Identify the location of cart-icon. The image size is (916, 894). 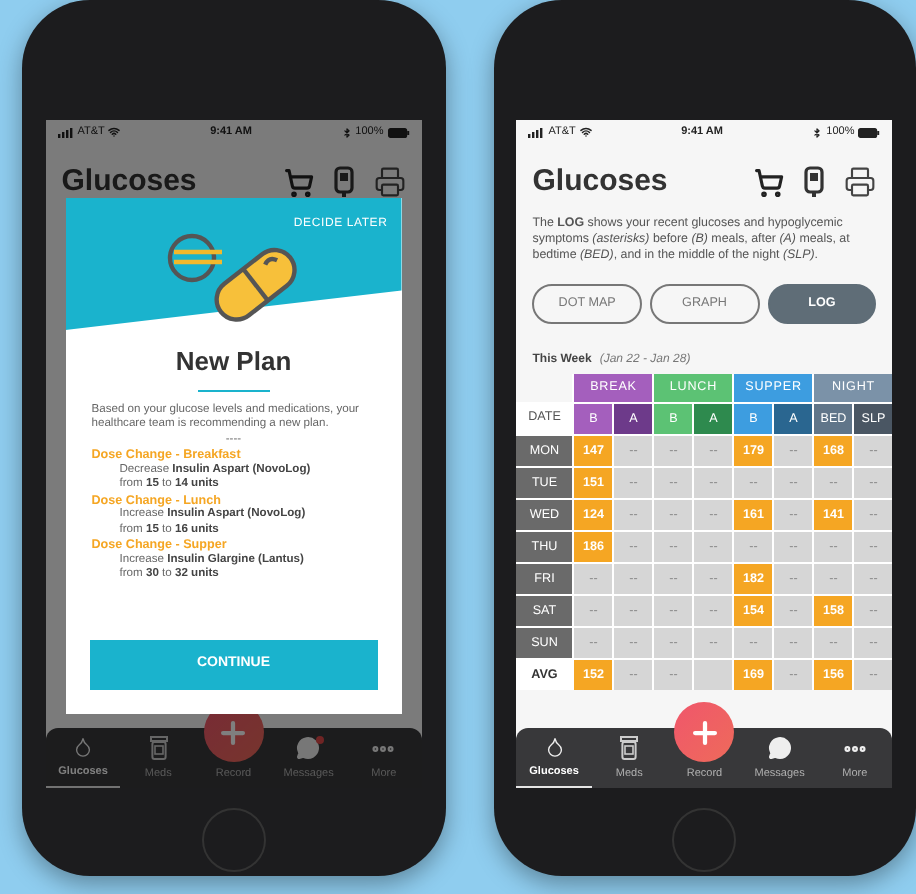
(769, 182).